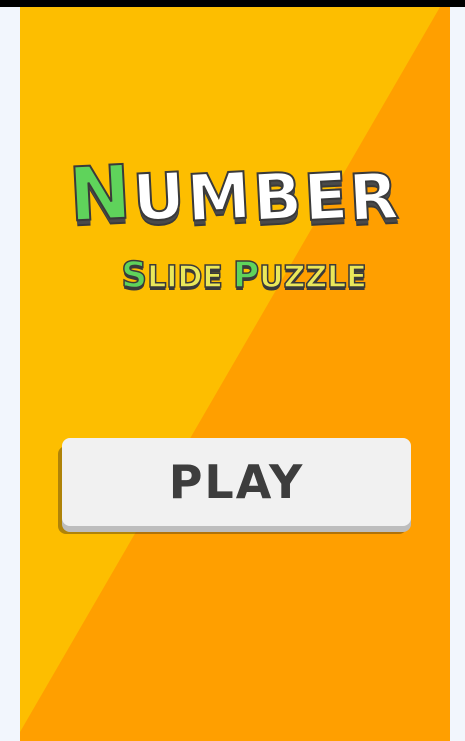 This screenshot has width=465, height=741. What do you see at coordinates (246, 275) in the screenshot?
I see `subtitle-letter-p: P` at bounding box center [246, 275].